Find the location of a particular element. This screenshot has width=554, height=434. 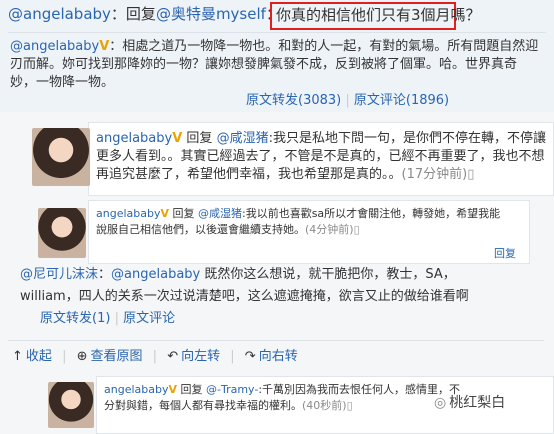

comment-2-reply-link: 回复 is located at coordinates (505, 254).